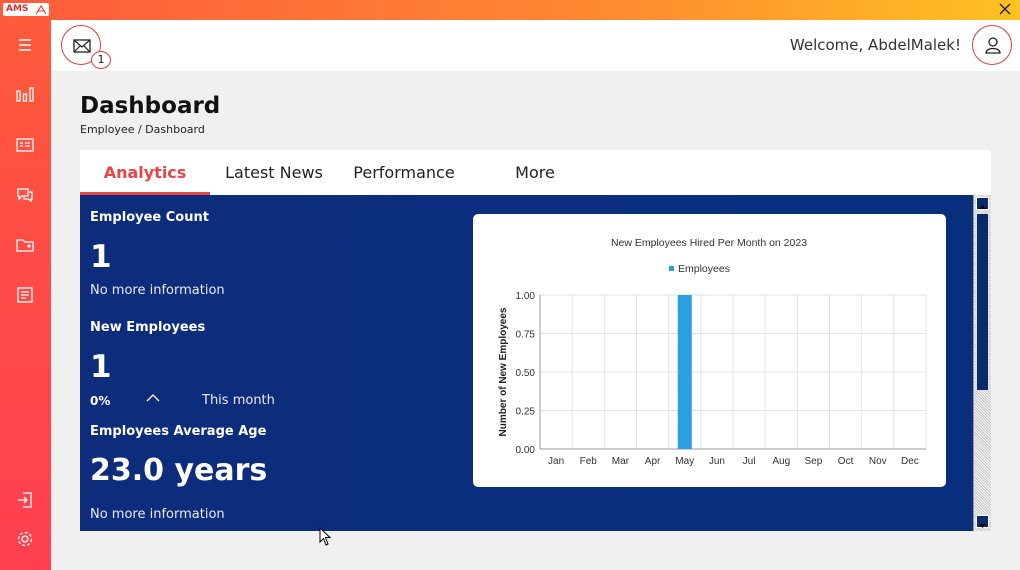  Describe the element at coordinates (149, 217) in the screenshot. I see `employee-count-title: Employee Count` at that location.